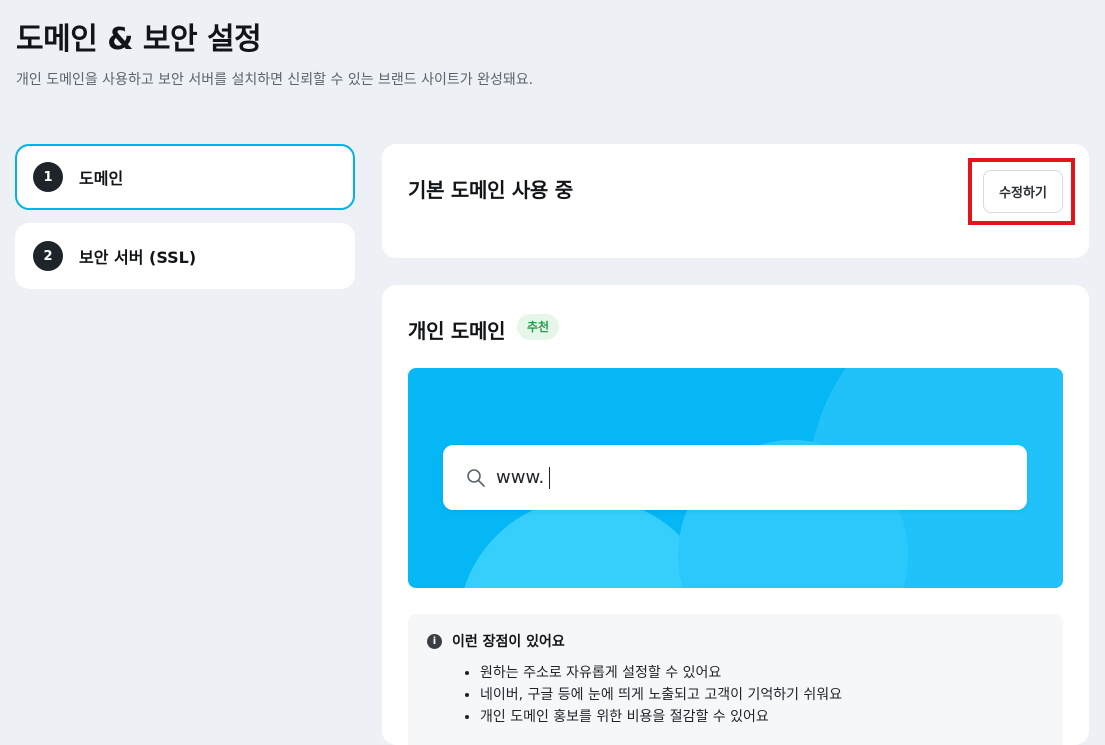  I want to click on step-domain: 1 도메인, so click(185, 177).